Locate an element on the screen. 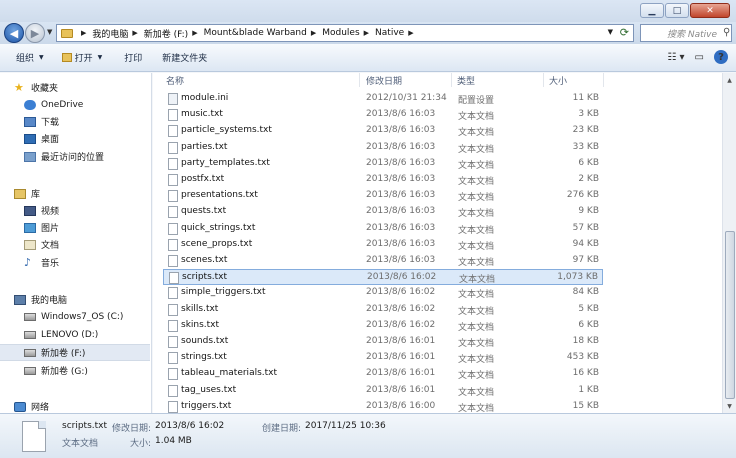 The width and height of the screenshot is (736, 458). help-icon: ? is located at coordinates (721, 57).